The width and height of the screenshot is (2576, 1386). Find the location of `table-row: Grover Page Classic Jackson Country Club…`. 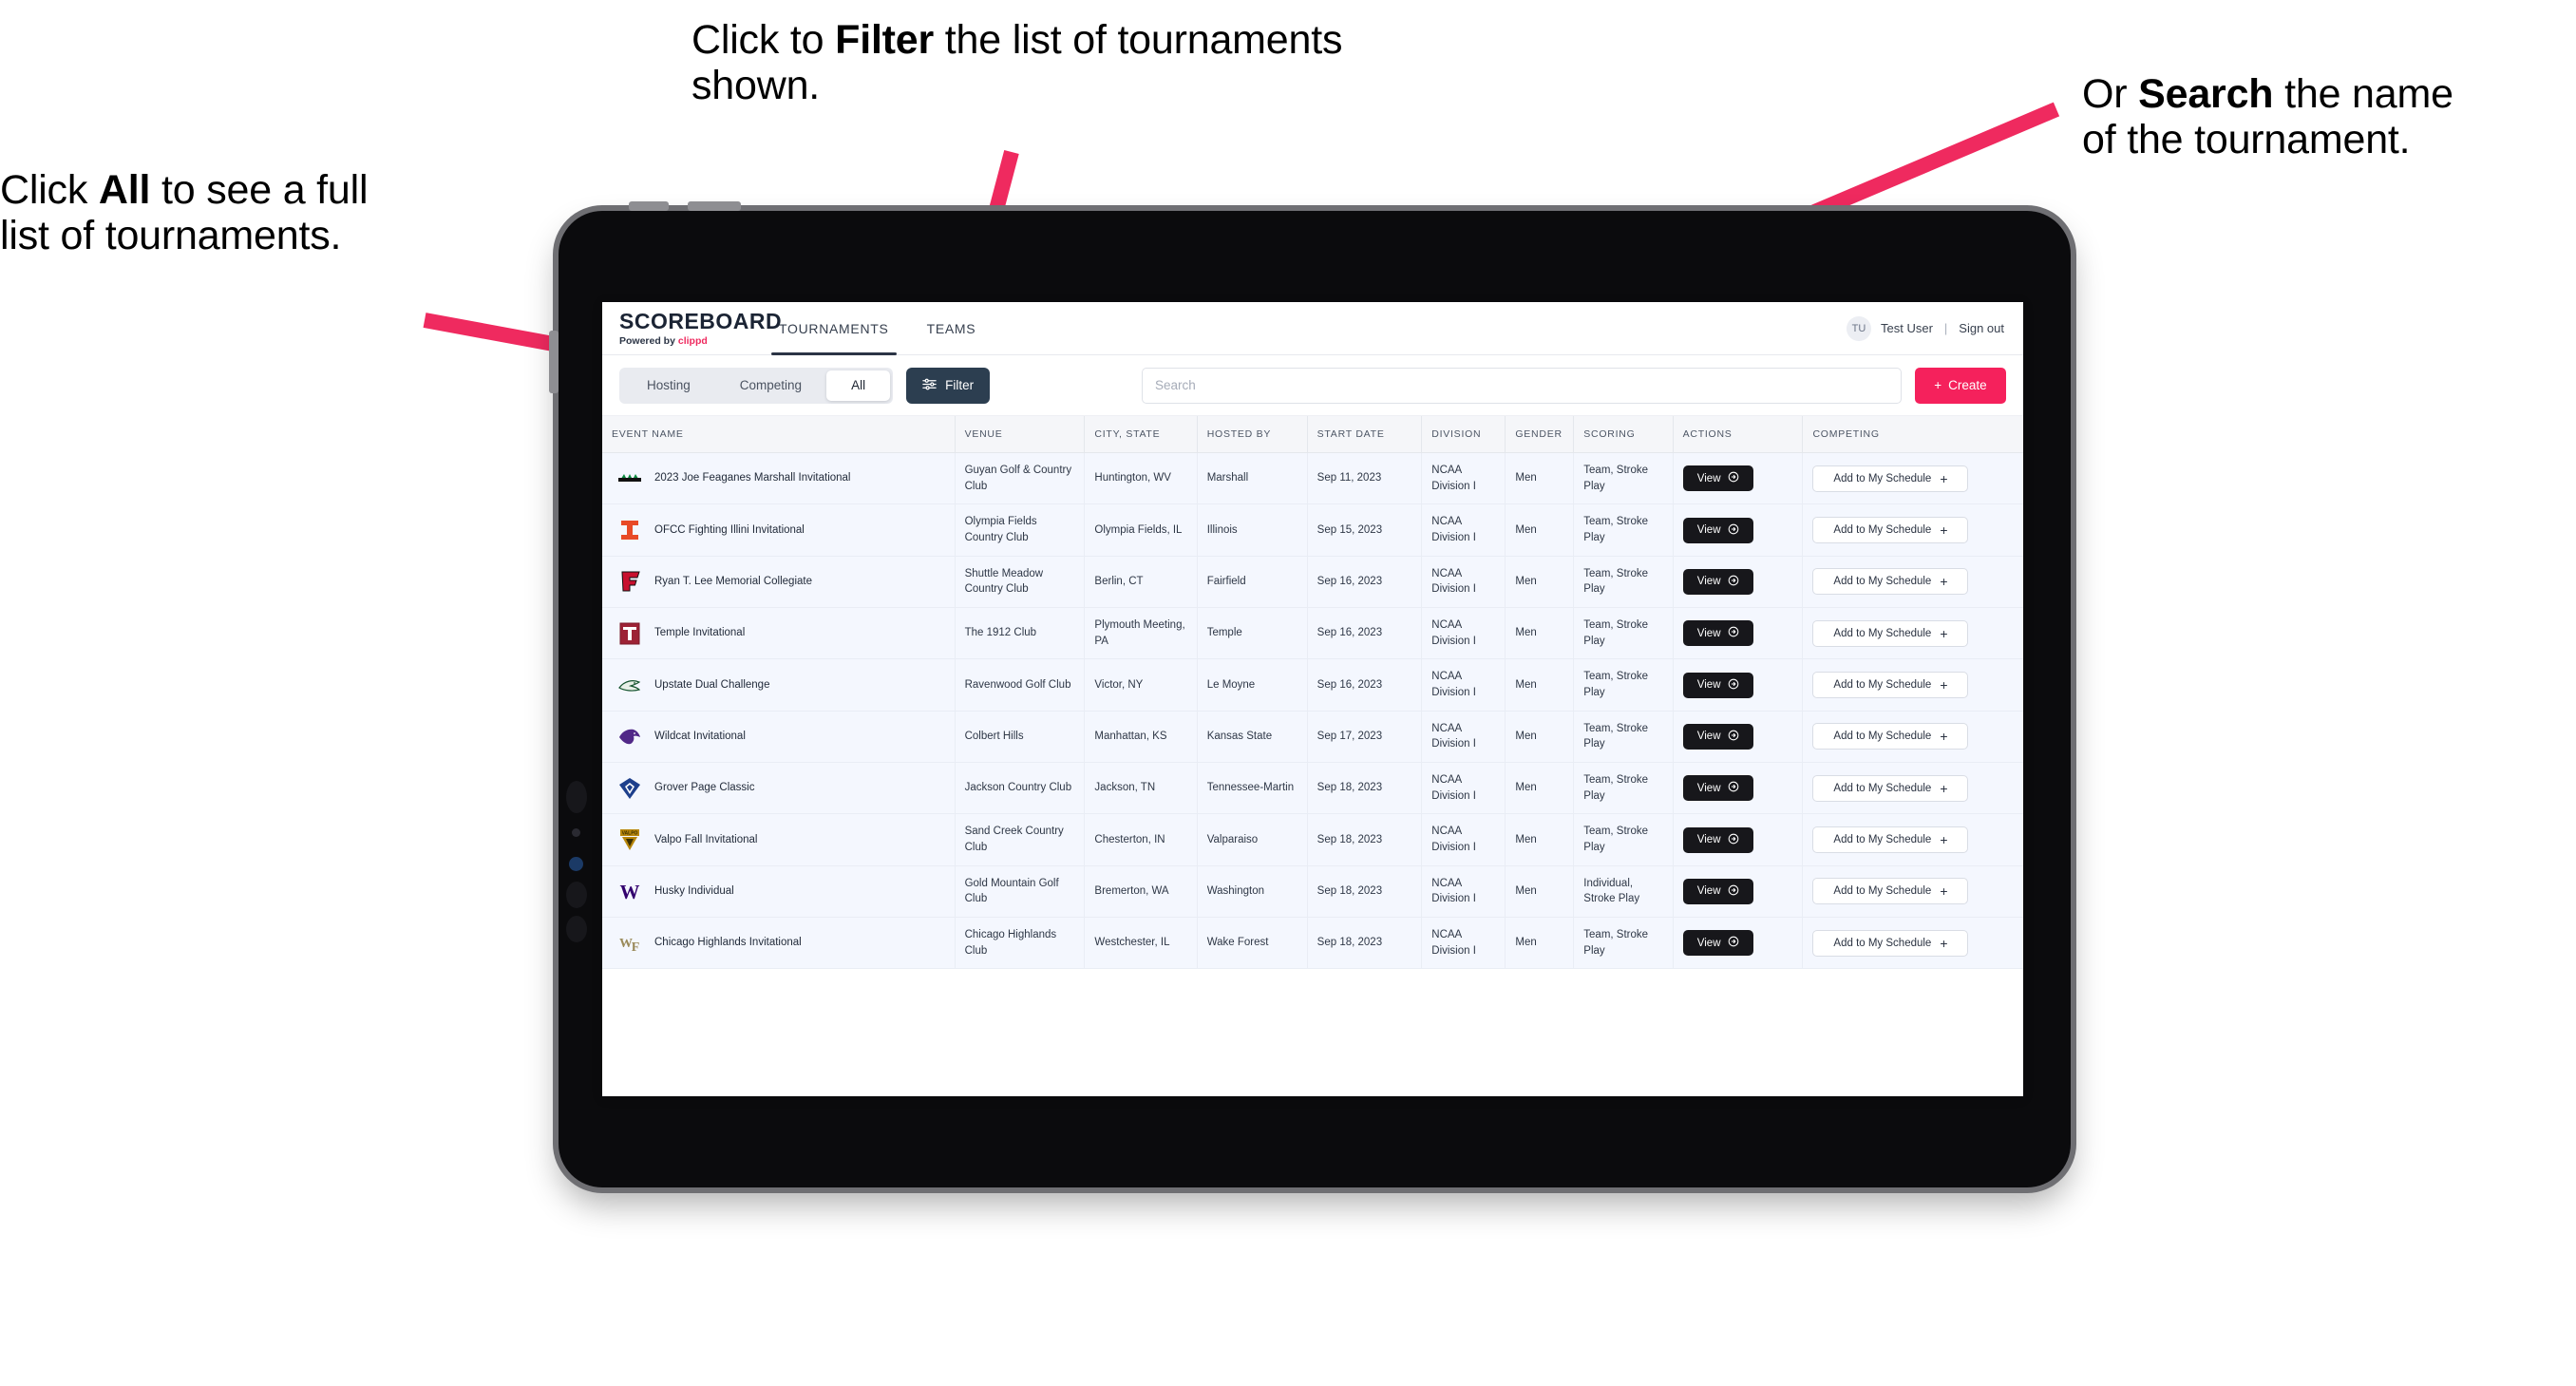

table-row: Grover Page Classic Jackson Country Club… is located at coordinates (1312, 788).